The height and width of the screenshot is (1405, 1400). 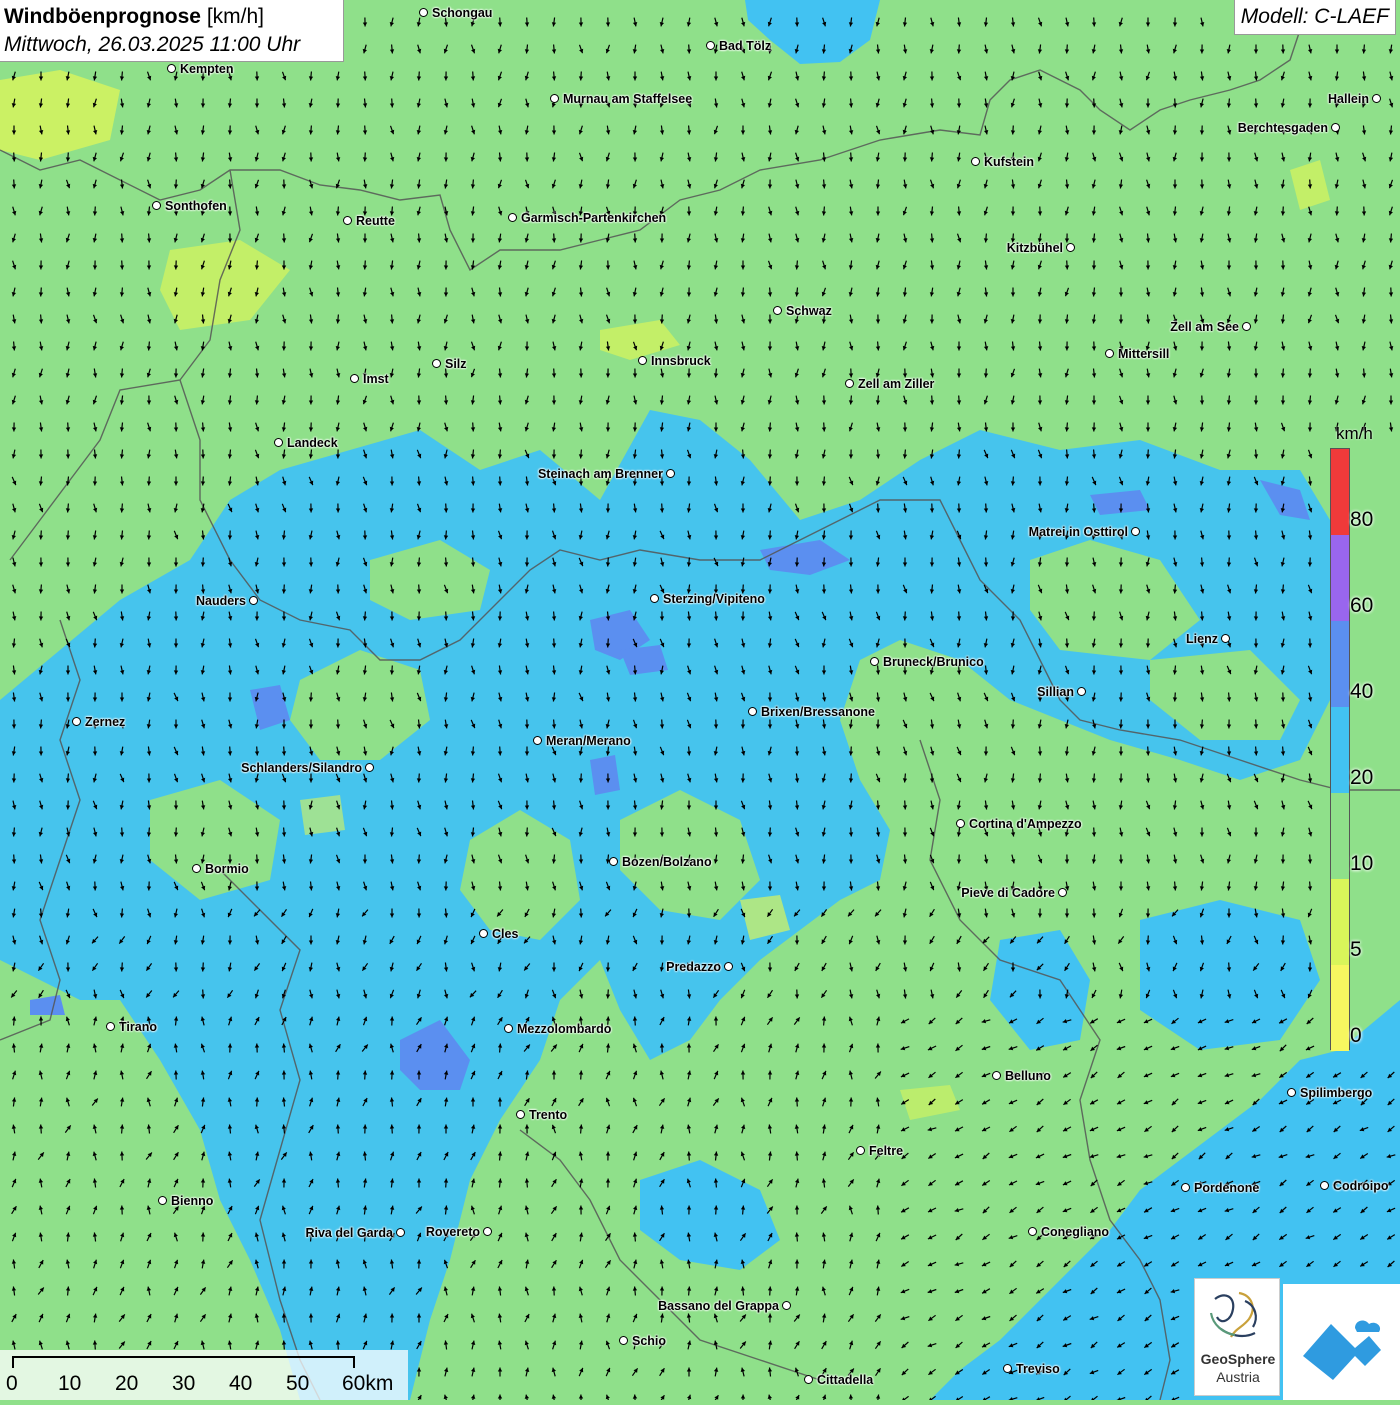 What do you see at coordinates (322, 815) in the screenshot?
I see `weak-gust-patch` at bounding box center [322, 815].